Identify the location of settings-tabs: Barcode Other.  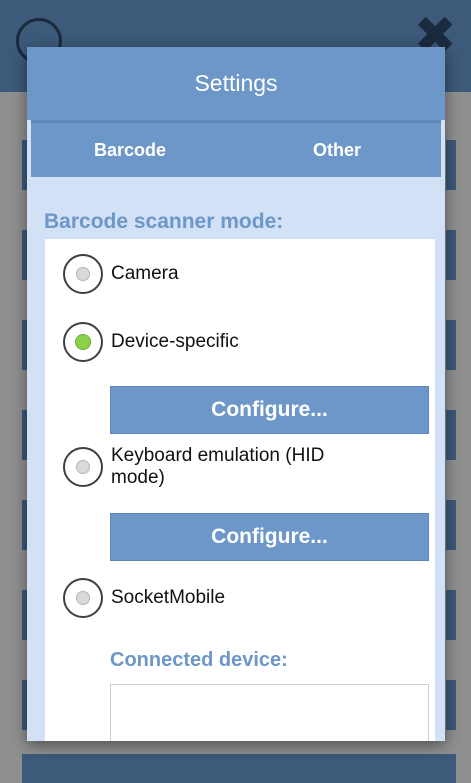
(236, 148).